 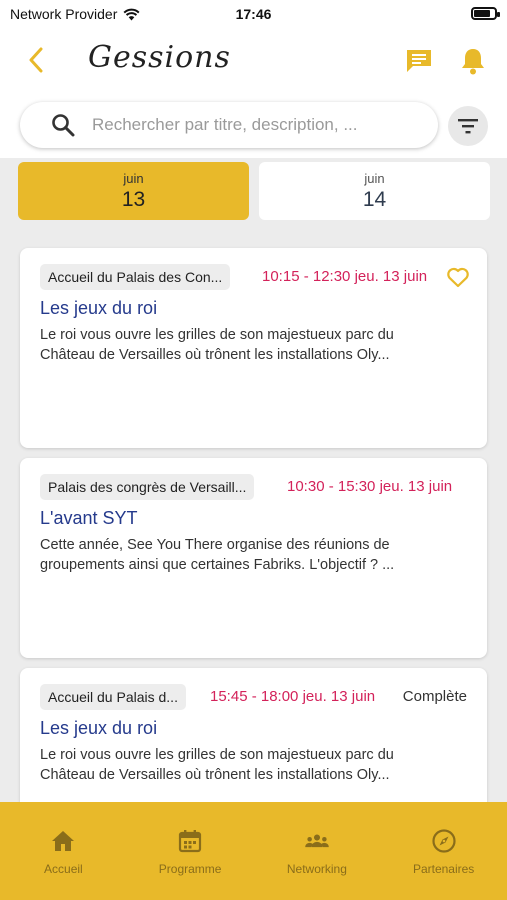 I want to click on date-day: 14, so click(x=374, y=199).